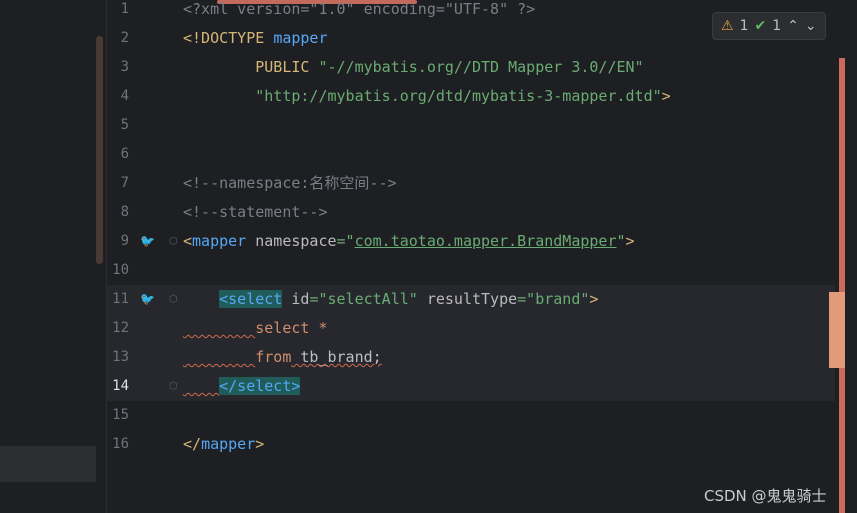 This screenshot has height=513, width=857. Describe the element at coordinates (260, 386) in the screenshot. I see `select-close-tag: </select>` at that location.